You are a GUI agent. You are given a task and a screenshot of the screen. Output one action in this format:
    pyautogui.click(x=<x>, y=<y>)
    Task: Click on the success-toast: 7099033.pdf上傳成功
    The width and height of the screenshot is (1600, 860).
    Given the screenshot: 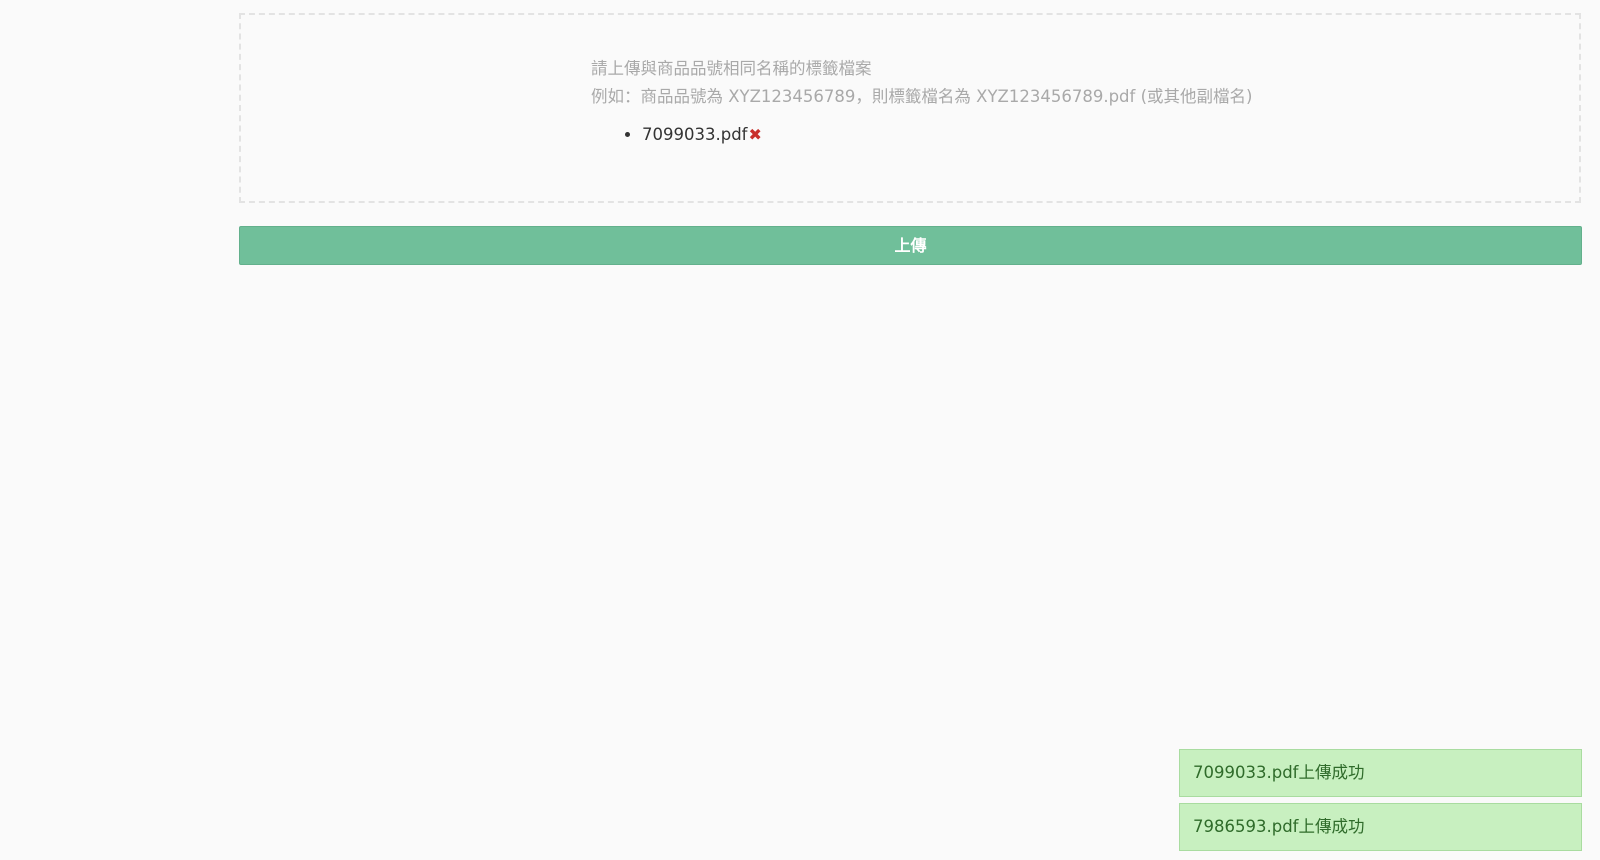 What is the action you would take?
    pyautogui.click(x=1380, y=773)
    